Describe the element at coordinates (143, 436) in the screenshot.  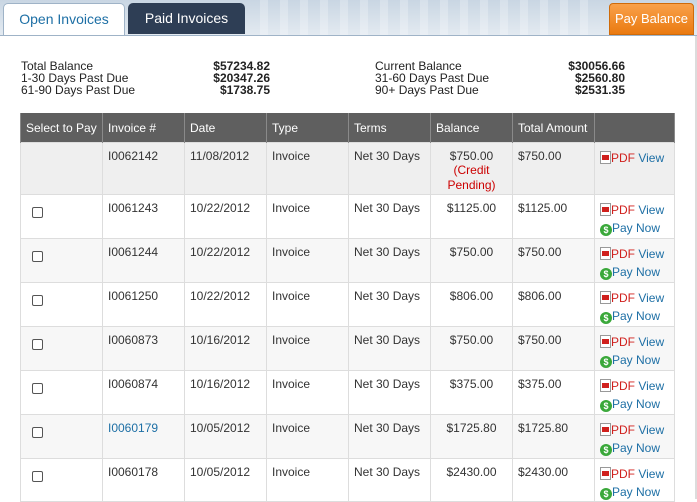
I see `invoice-number-cell: I0060179` at that location.